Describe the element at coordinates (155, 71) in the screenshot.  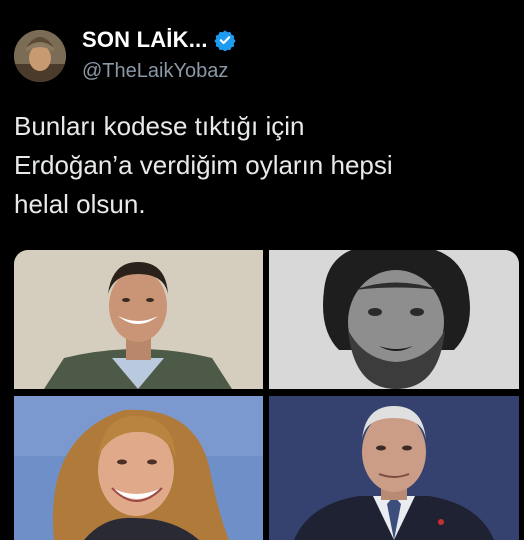
I see `handle: @TheLaikYobaz` at that location.